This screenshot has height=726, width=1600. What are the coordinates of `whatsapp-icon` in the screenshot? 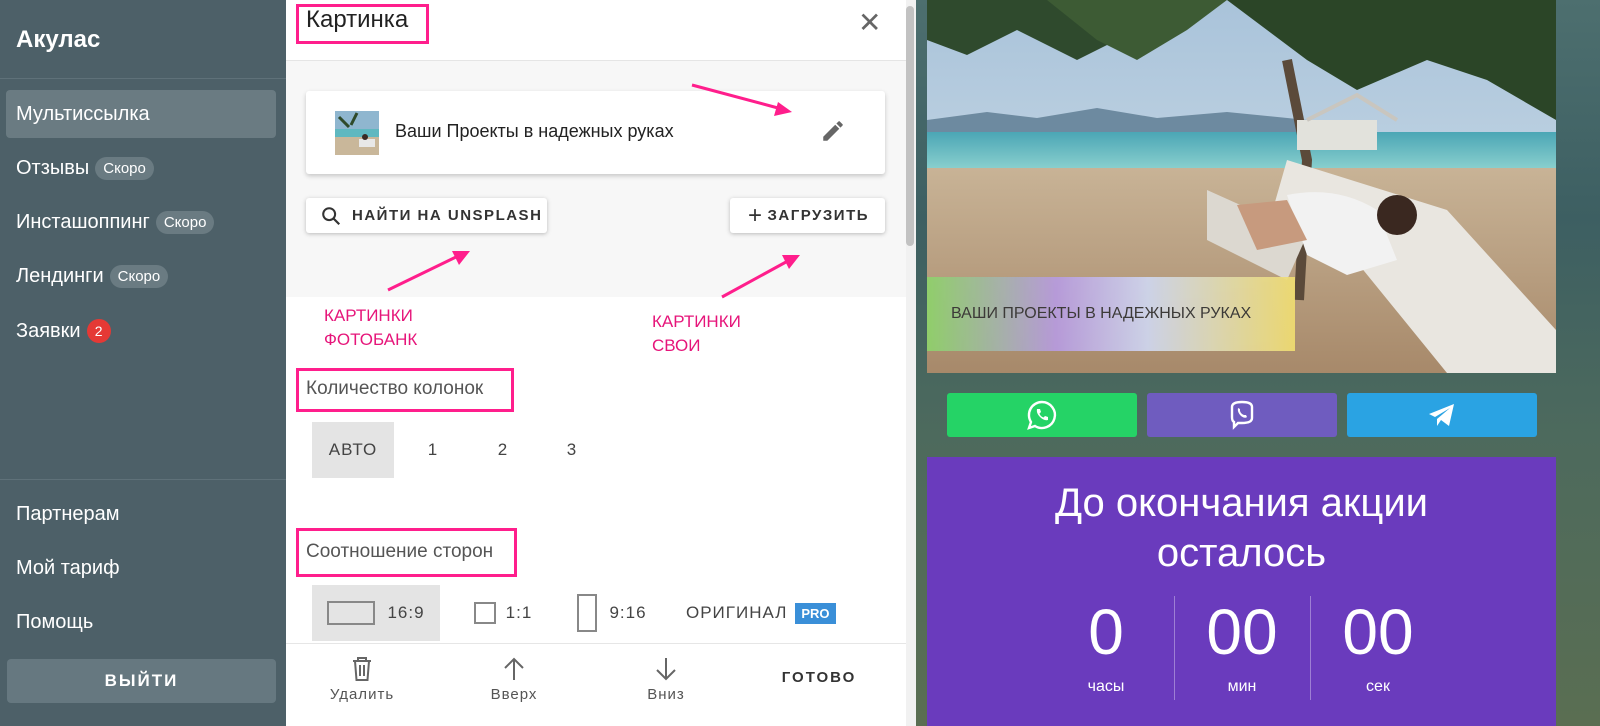 It's located at (1042, 415).